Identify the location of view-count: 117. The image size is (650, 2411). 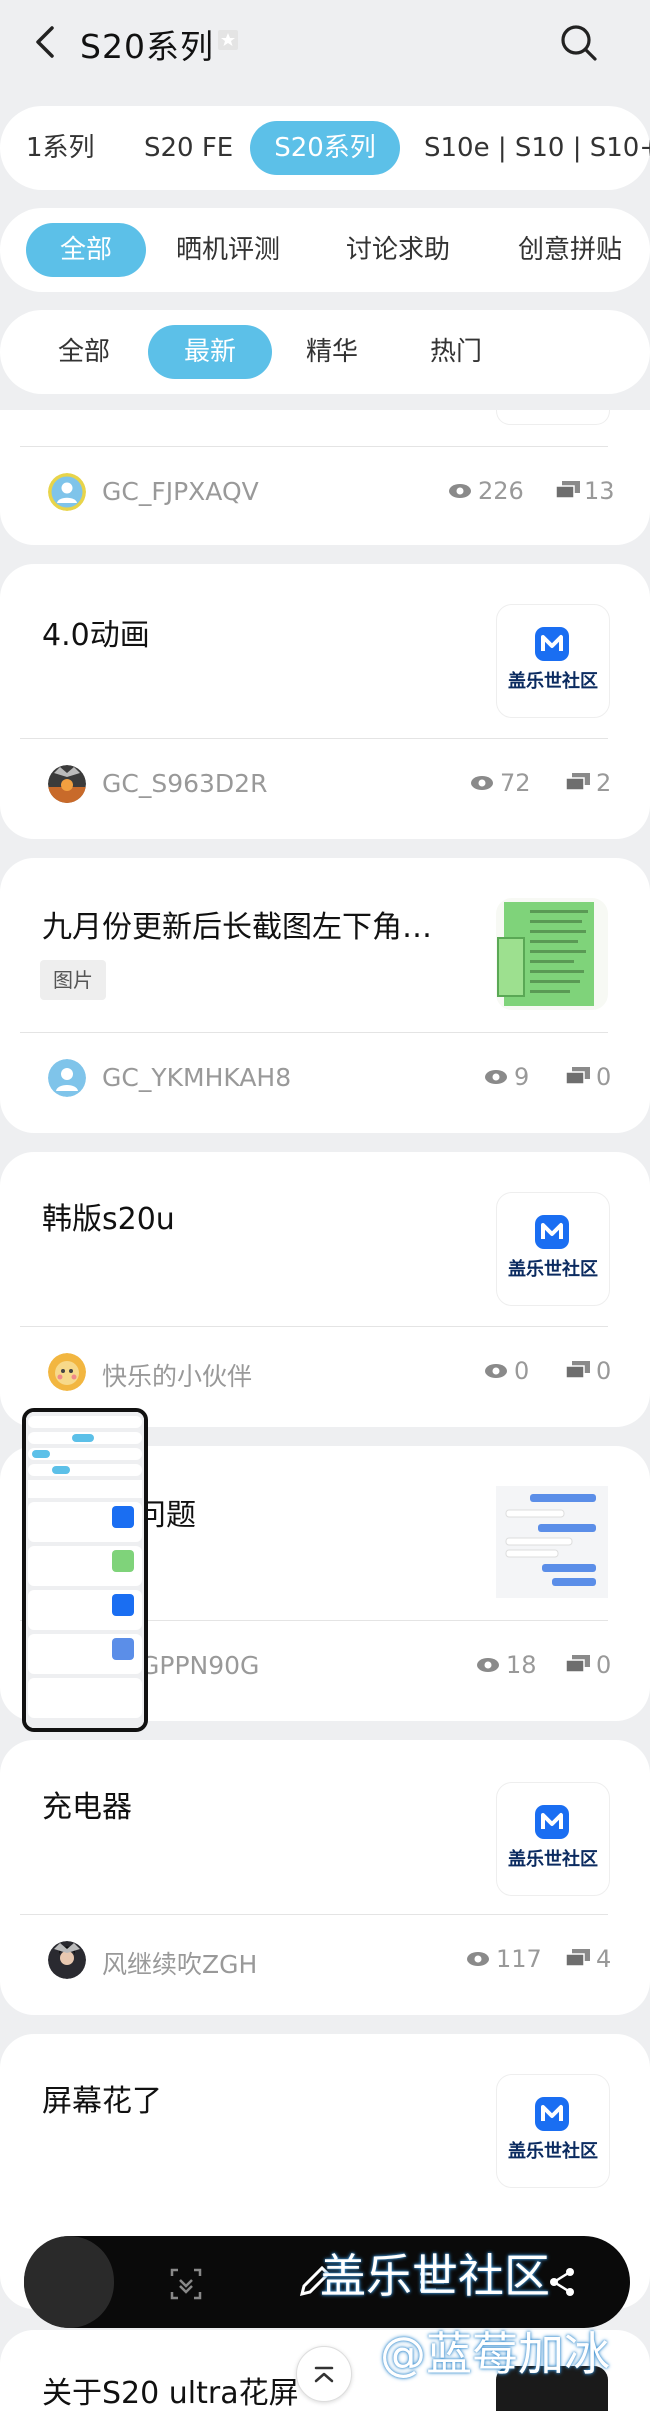
(519, 1959).